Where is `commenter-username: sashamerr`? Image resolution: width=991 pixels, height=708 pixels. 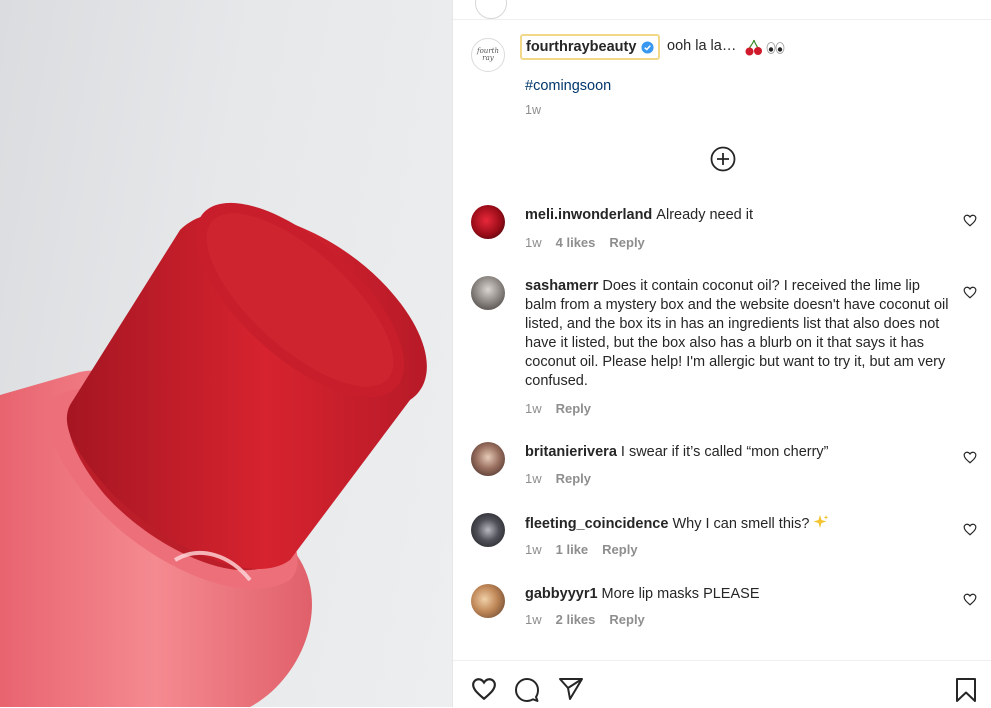 commenter-username: sashamerr is located at coordinates (561, 286).